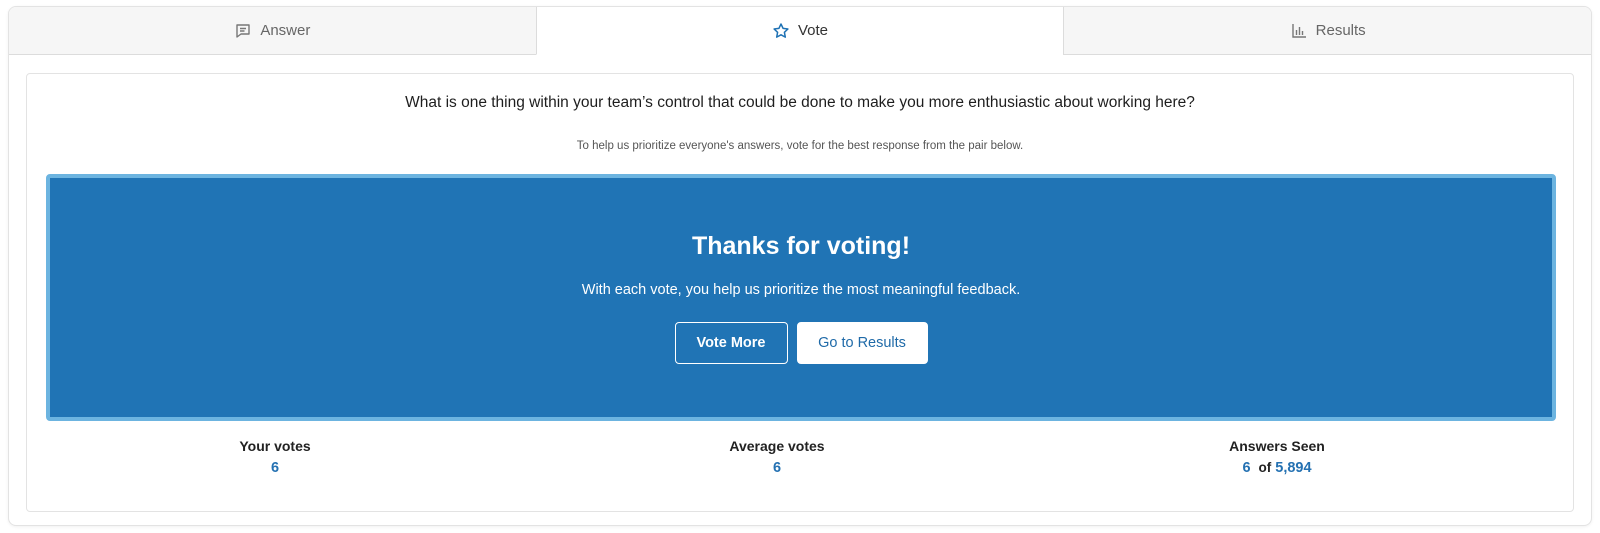 Image resolution: width=1600 pixels, height=533 pixels. What do you see at coordinates (1340, 30) in the screenshot?
I see `tab-results-label: Results` at bounding box center [1340, 30].